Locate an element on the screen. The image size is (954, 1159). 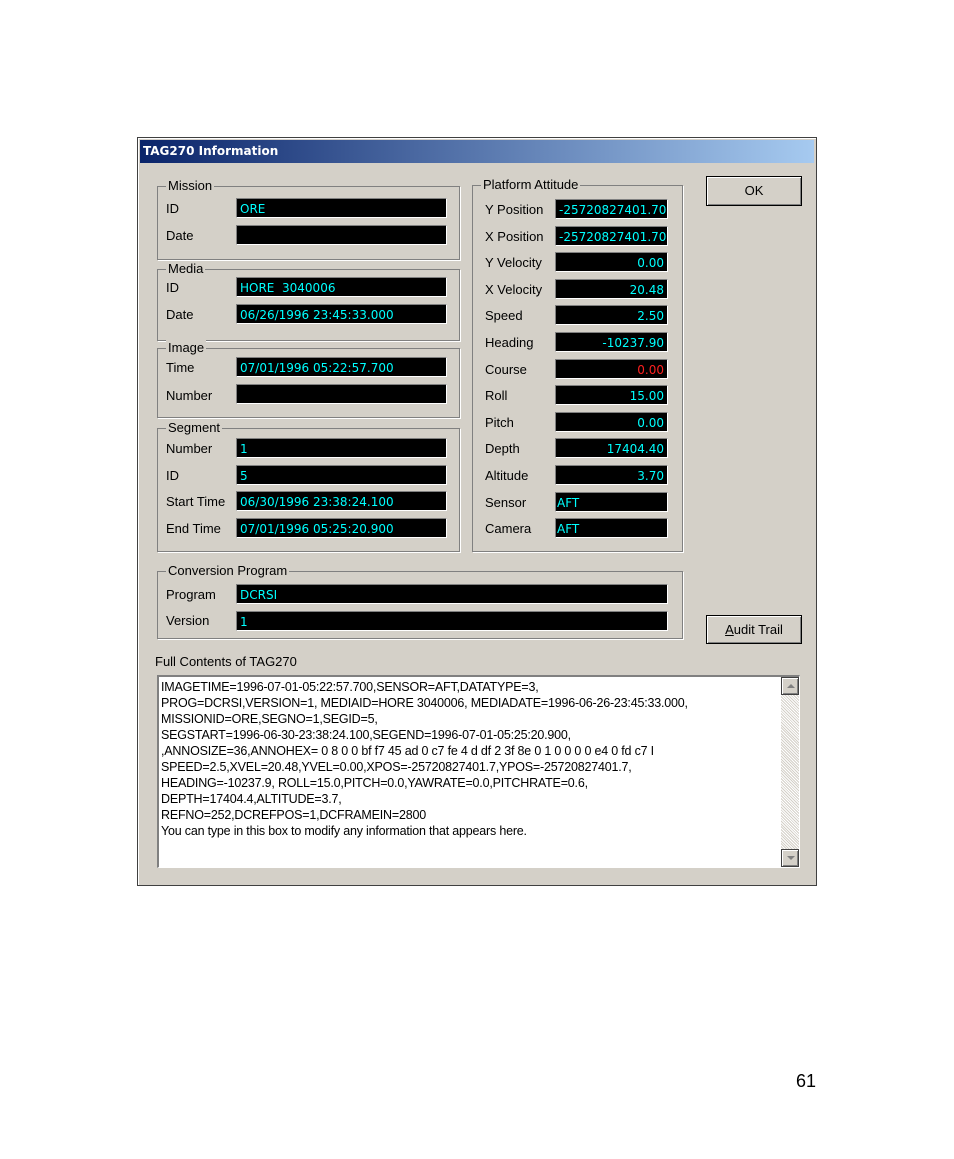
platform-row-label: Y Velocity is located at coordinates (513, 263).